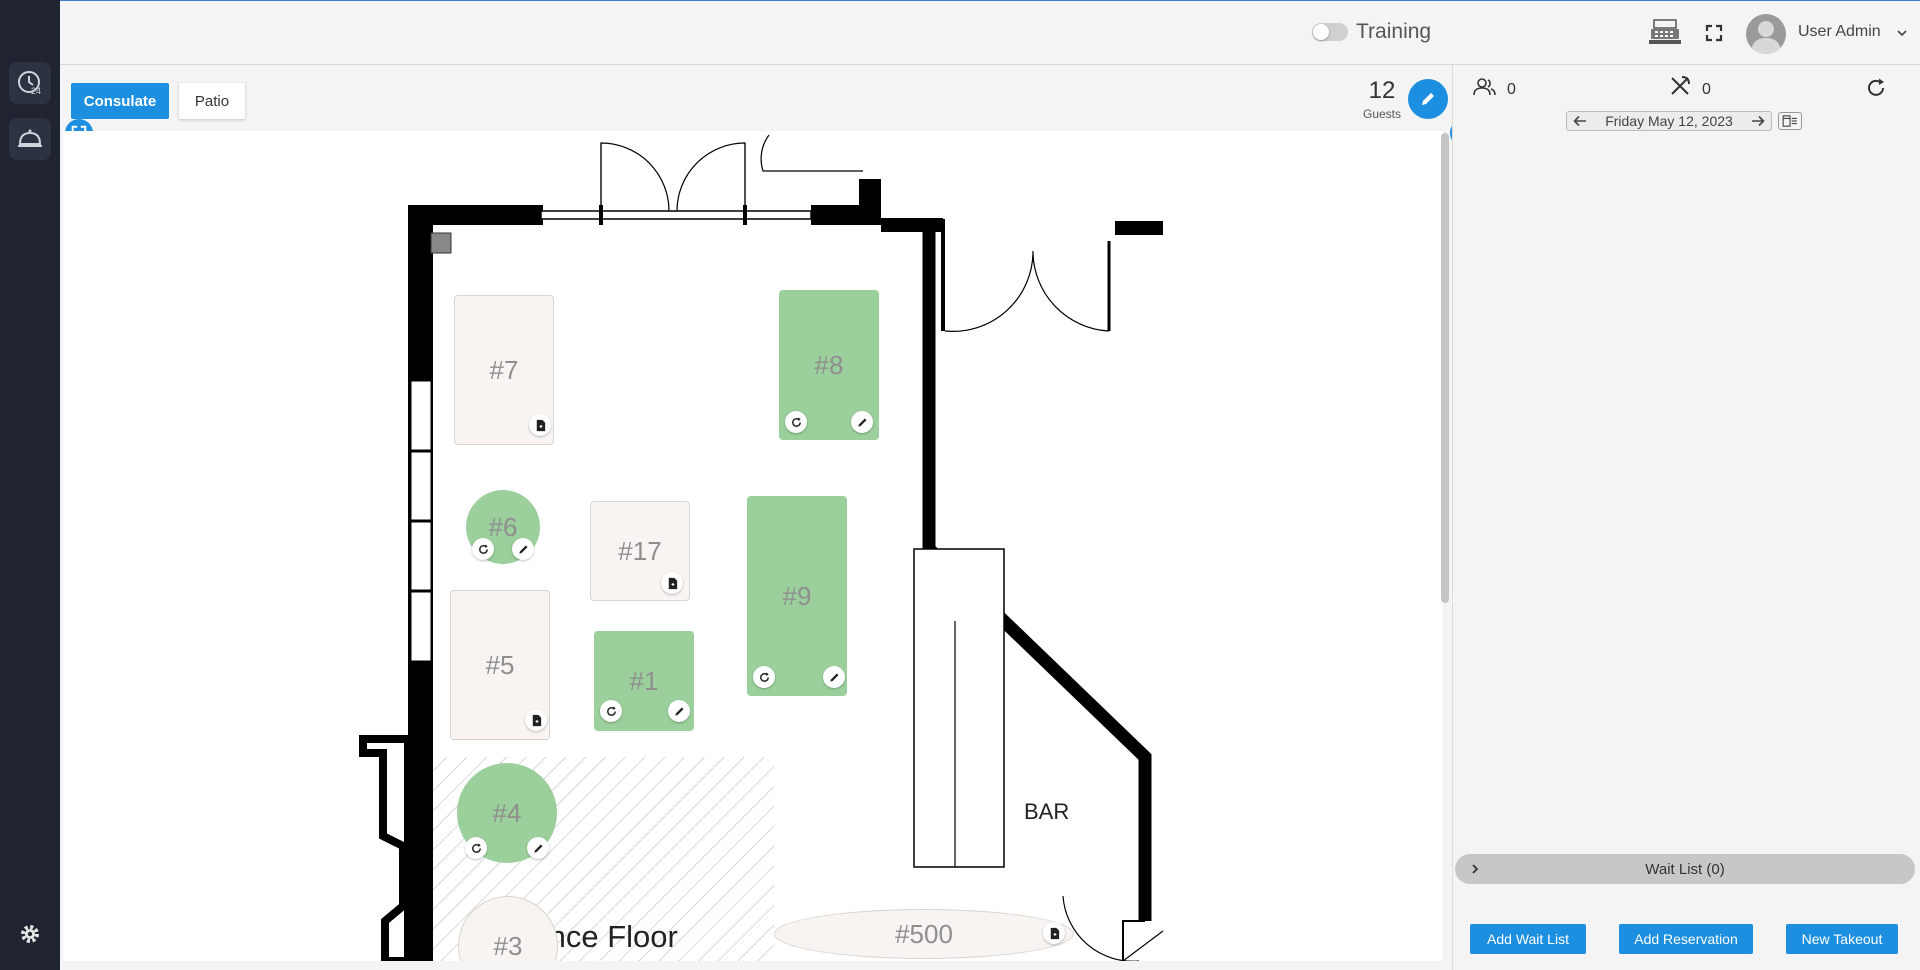 This screenshot has height=970, width=1920. Describe the element at coordinates (1842, 939) in the screenshot. I see `new-takeout-button: New Takeout` at that location.